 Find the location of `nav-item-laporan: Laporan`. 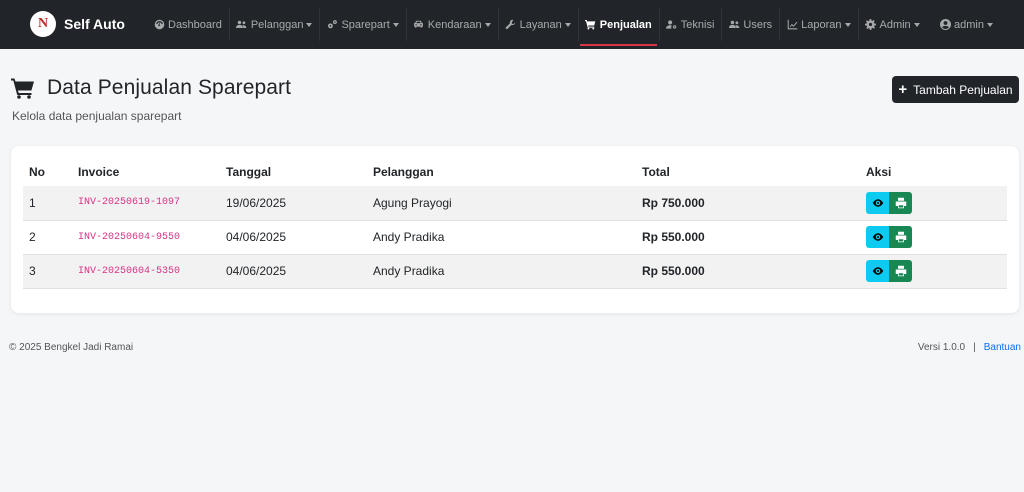

nav-item-laporan: Laporan is located at coordinates (818, 24).